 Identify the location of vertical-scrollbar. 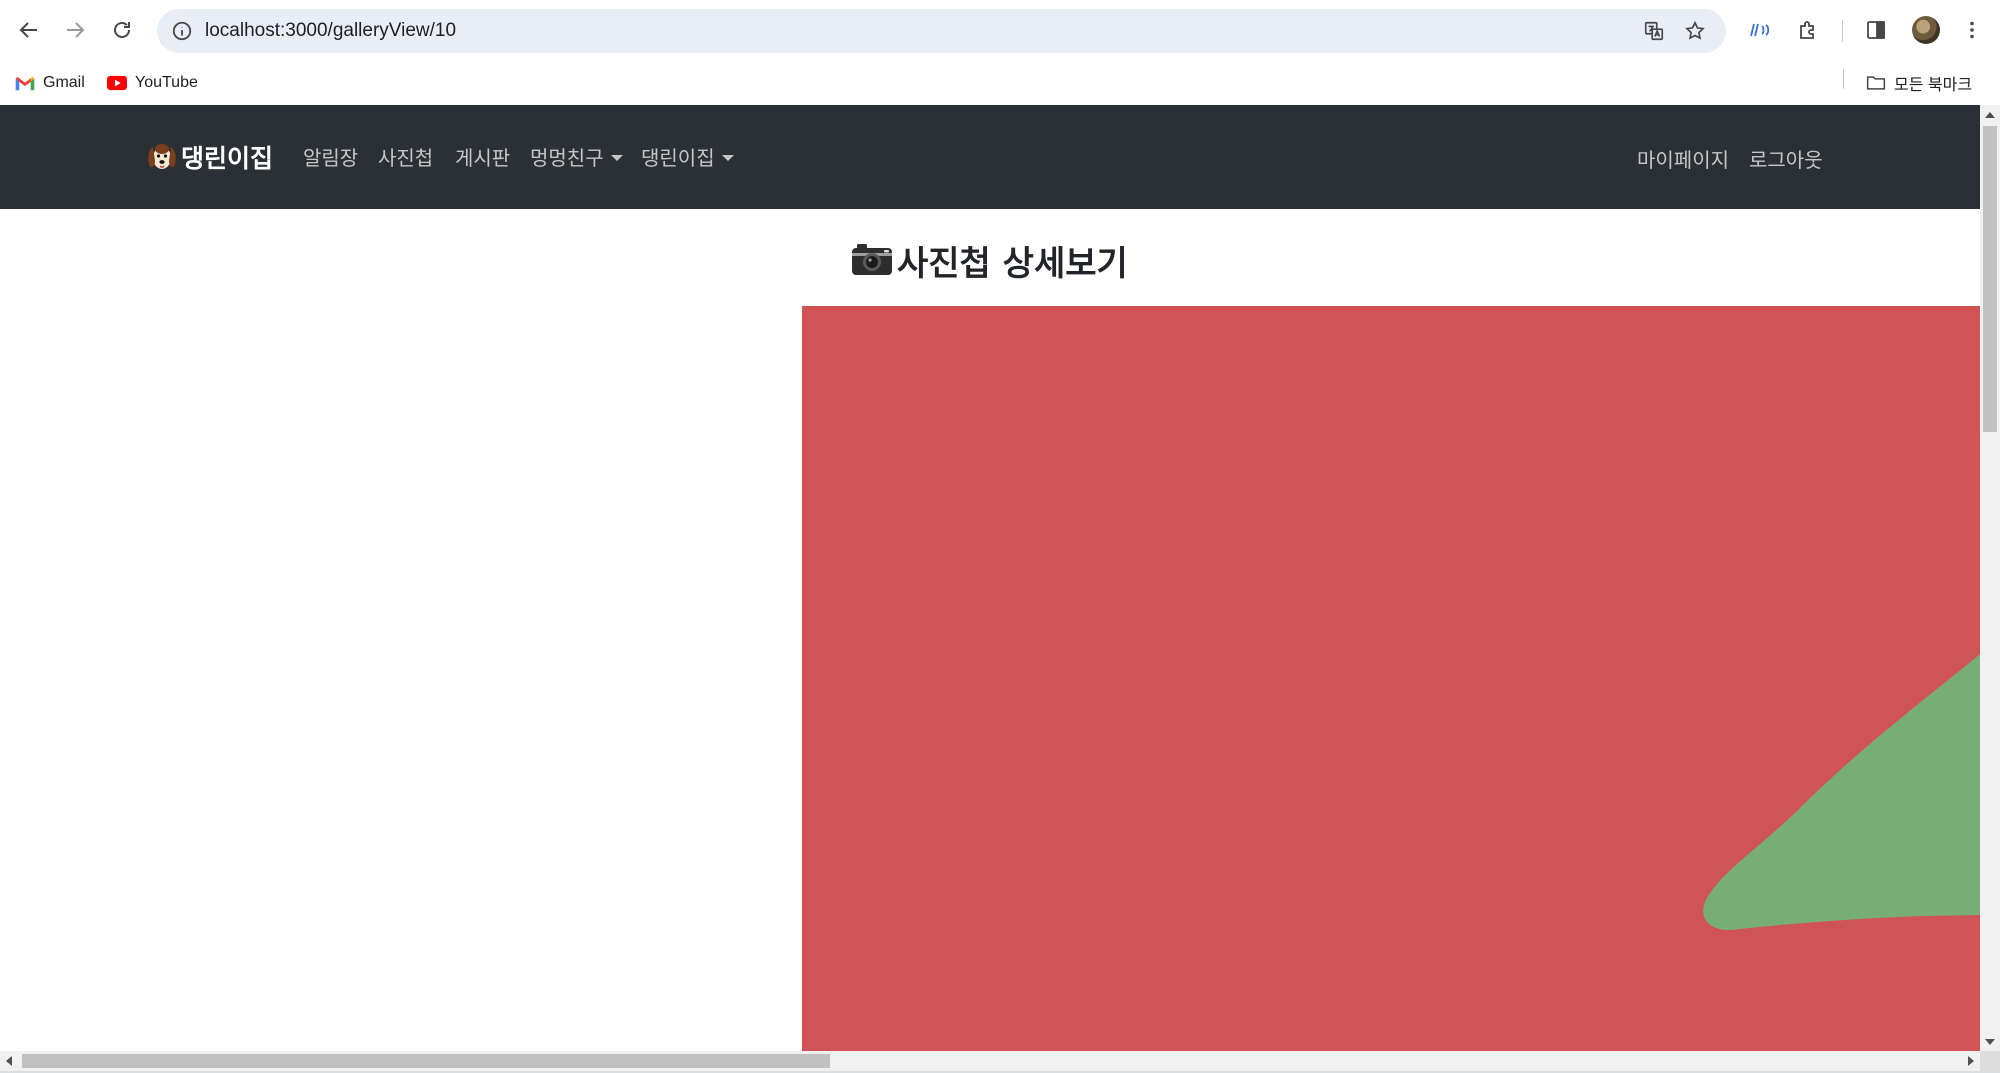
(1990, 578).